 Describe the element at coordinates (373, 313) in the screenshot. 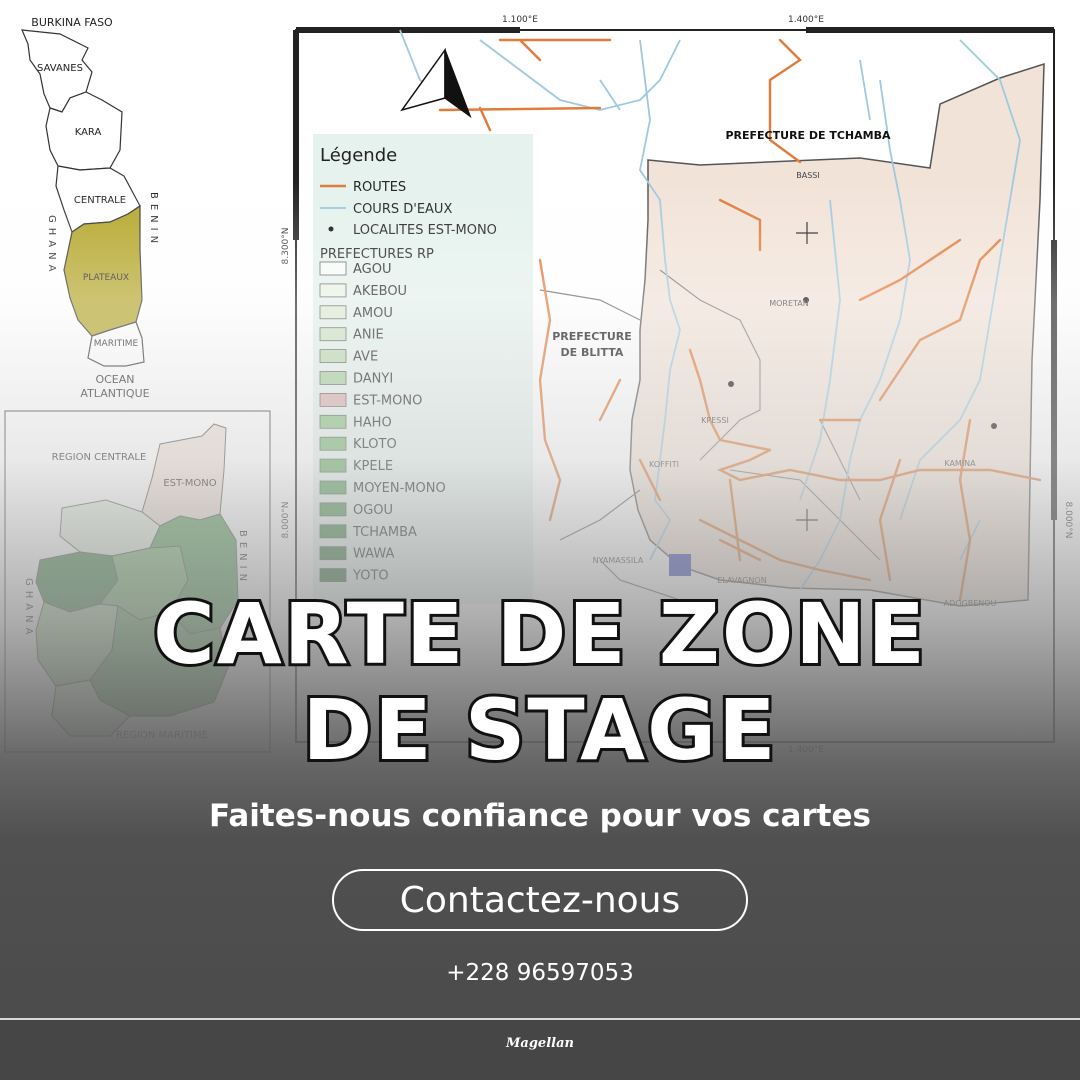

I see `legend-prefecture-label: AMOU` at that location.